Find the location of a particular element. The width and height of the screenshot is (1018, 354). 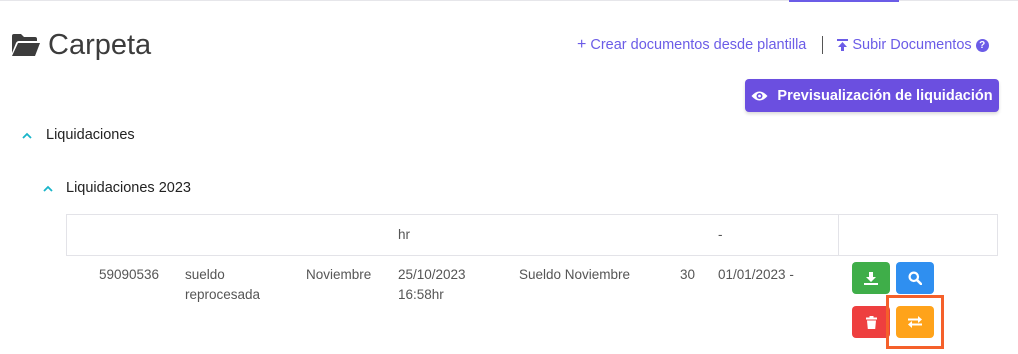

upload-documents-label: Subir Documentos is located at coordinates (912, 45).